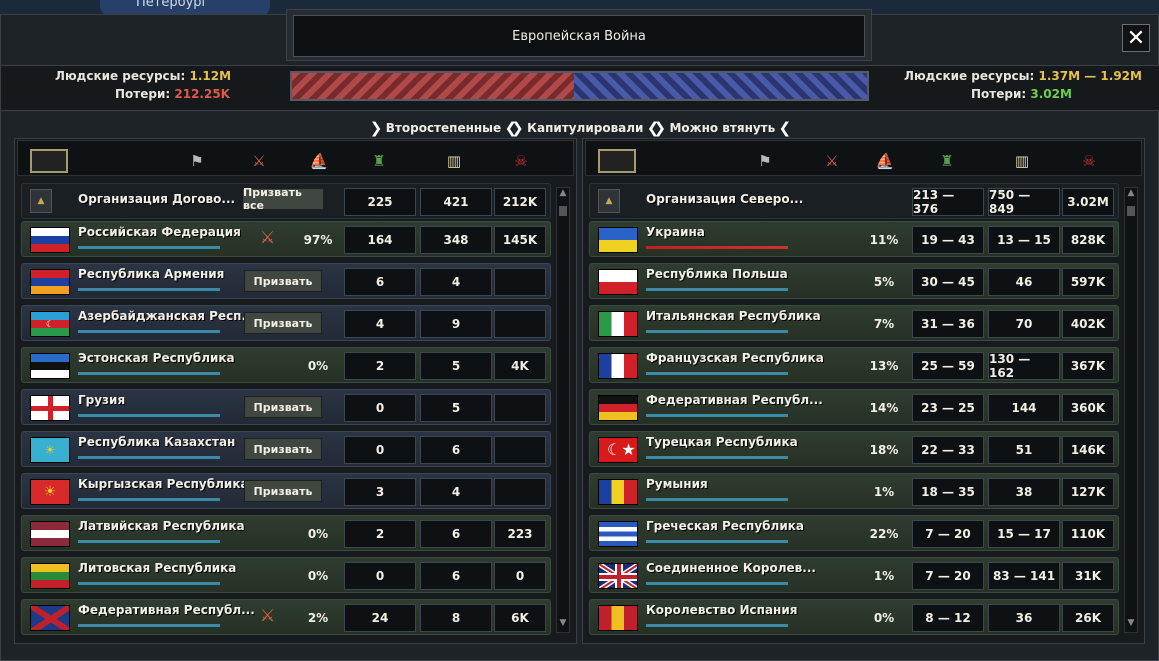 This screenshot has height=661, width=1159. What do you see at coordinates (268, 616) in the screenshot?
I see `war-leader-icon: ⚔` at bounding box center [268, 616].